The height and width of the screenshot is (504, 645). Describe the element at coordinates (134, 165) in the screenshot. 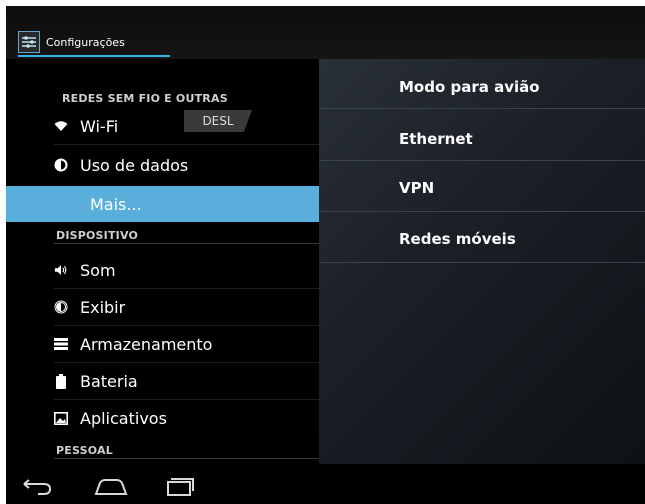

I see `menu-item-label: Uso de dados` at that location.